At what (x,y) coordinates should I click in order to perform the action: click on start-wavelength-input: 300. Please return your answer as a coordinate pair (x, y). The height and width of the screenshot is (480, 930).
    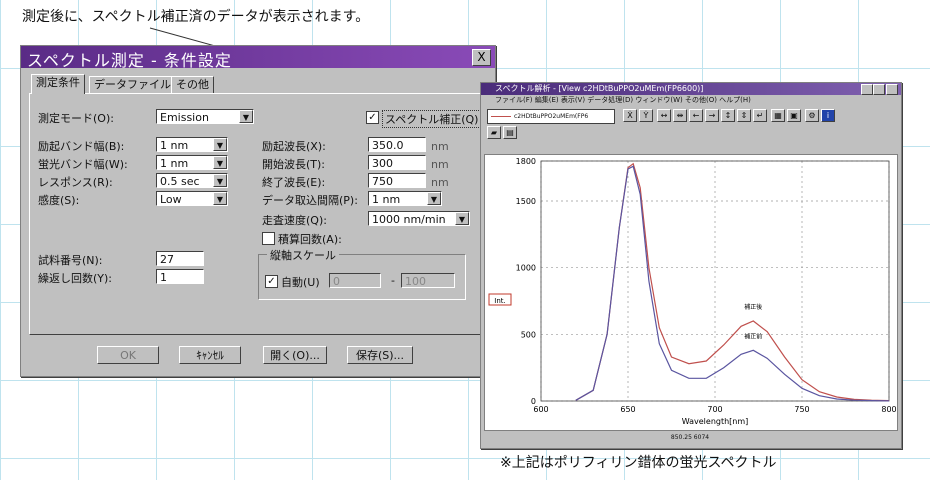
    Looking at the image, I should click on (397, 162).